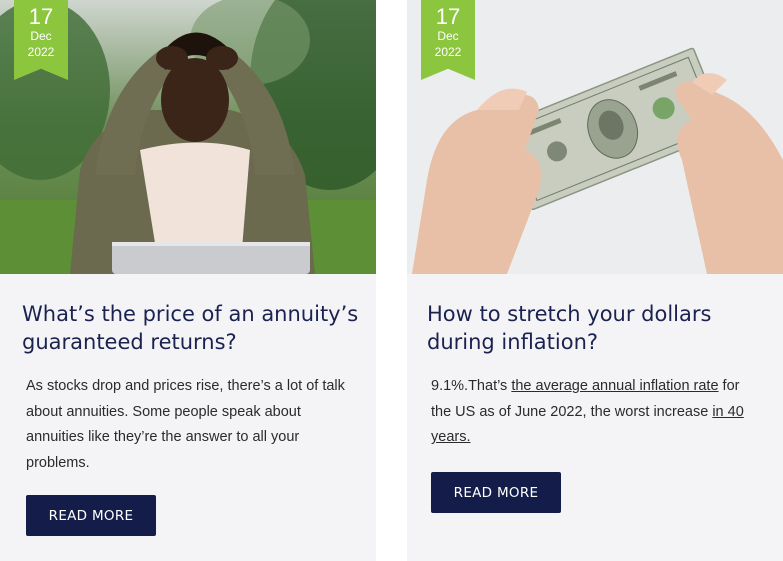 The image size is (783, 561). I want to click on excerpt-text: 9.1%.That’s, so click(471, 386).